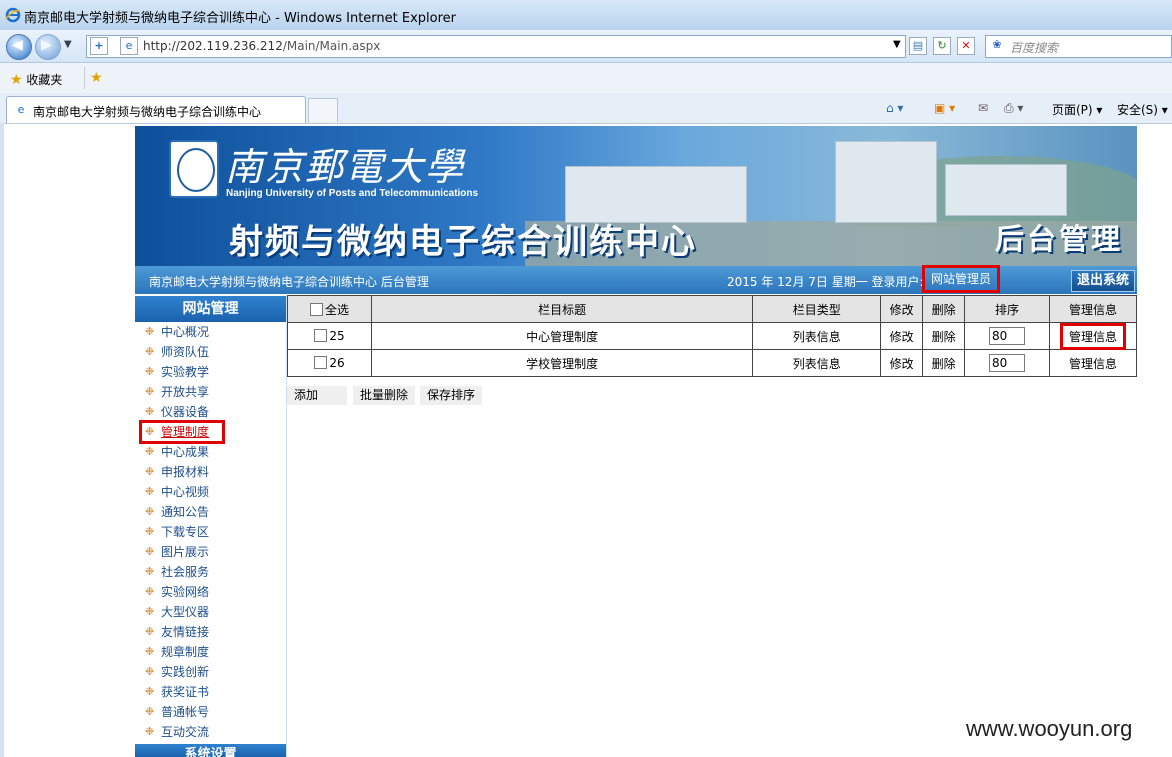 This screenshot has height=757, width=1172. Describe the element at coordinates (825, 282) in the screenshot. I see `date-login-label: 2015 年 12月 7日 星期一 登录用户:` at that location.